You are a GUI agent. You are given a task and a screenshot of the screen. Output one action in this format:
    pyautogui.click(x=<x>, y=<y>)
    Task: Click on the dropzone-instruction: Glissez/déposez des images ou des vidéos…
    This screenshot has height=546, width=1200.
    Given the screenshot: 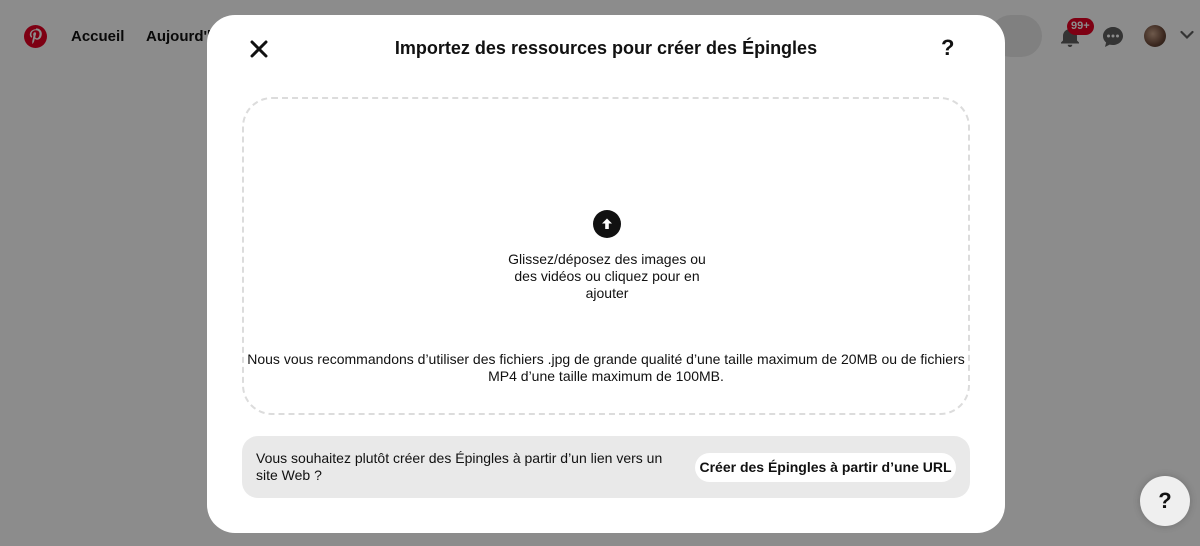 What is the action you would take?
    pyautogui.click(x=607, y=276)
    